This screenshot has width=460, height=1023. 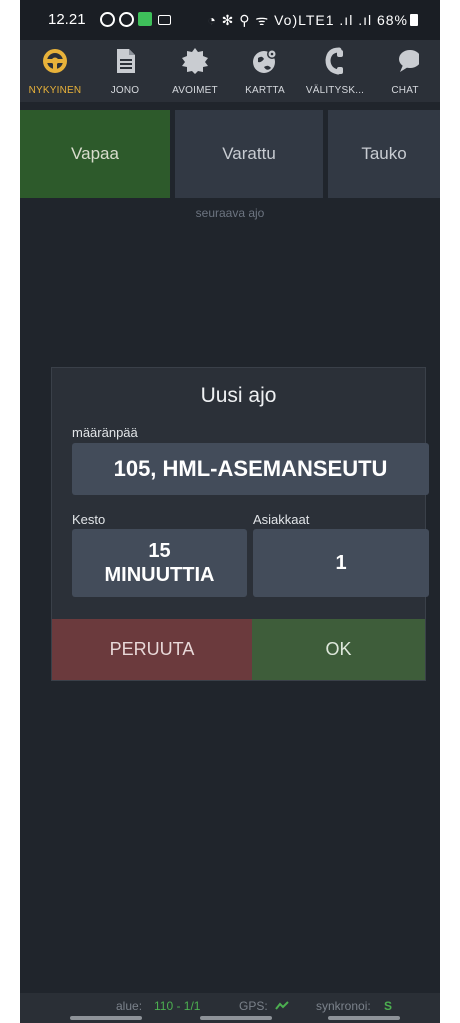 What do you see at coordinates (95, 154) in the screenshot?
I see `status-free-button: Vapaa` at bounding box center [95, 154].